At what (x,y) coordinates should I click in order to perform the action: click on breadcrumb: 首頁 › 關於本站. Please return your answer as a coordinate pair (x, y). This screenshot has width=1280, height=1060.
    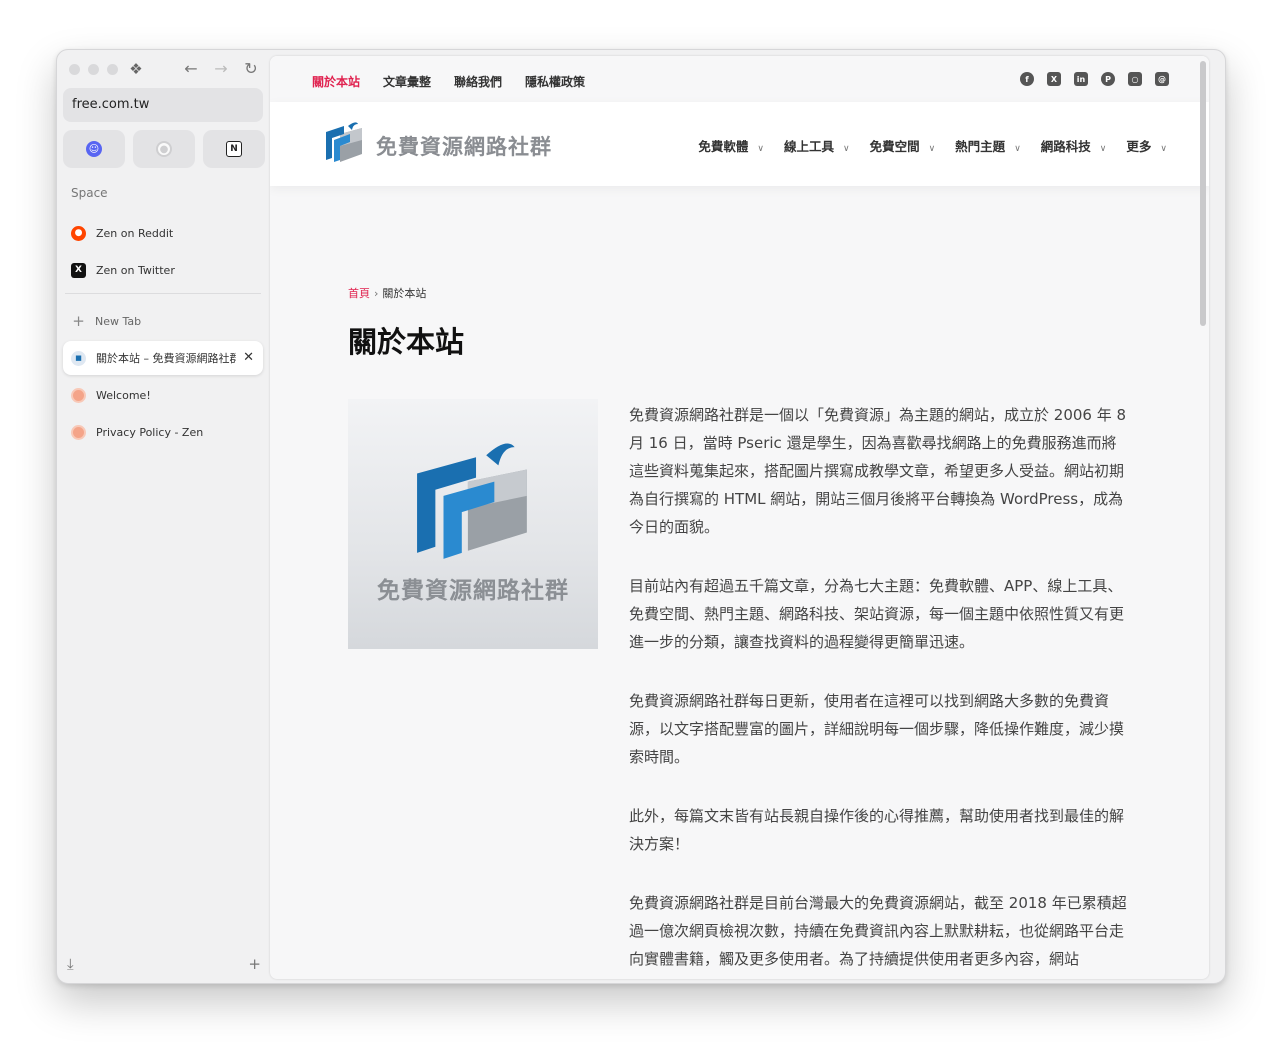
    Looking at the image, I should click on (387, 293).